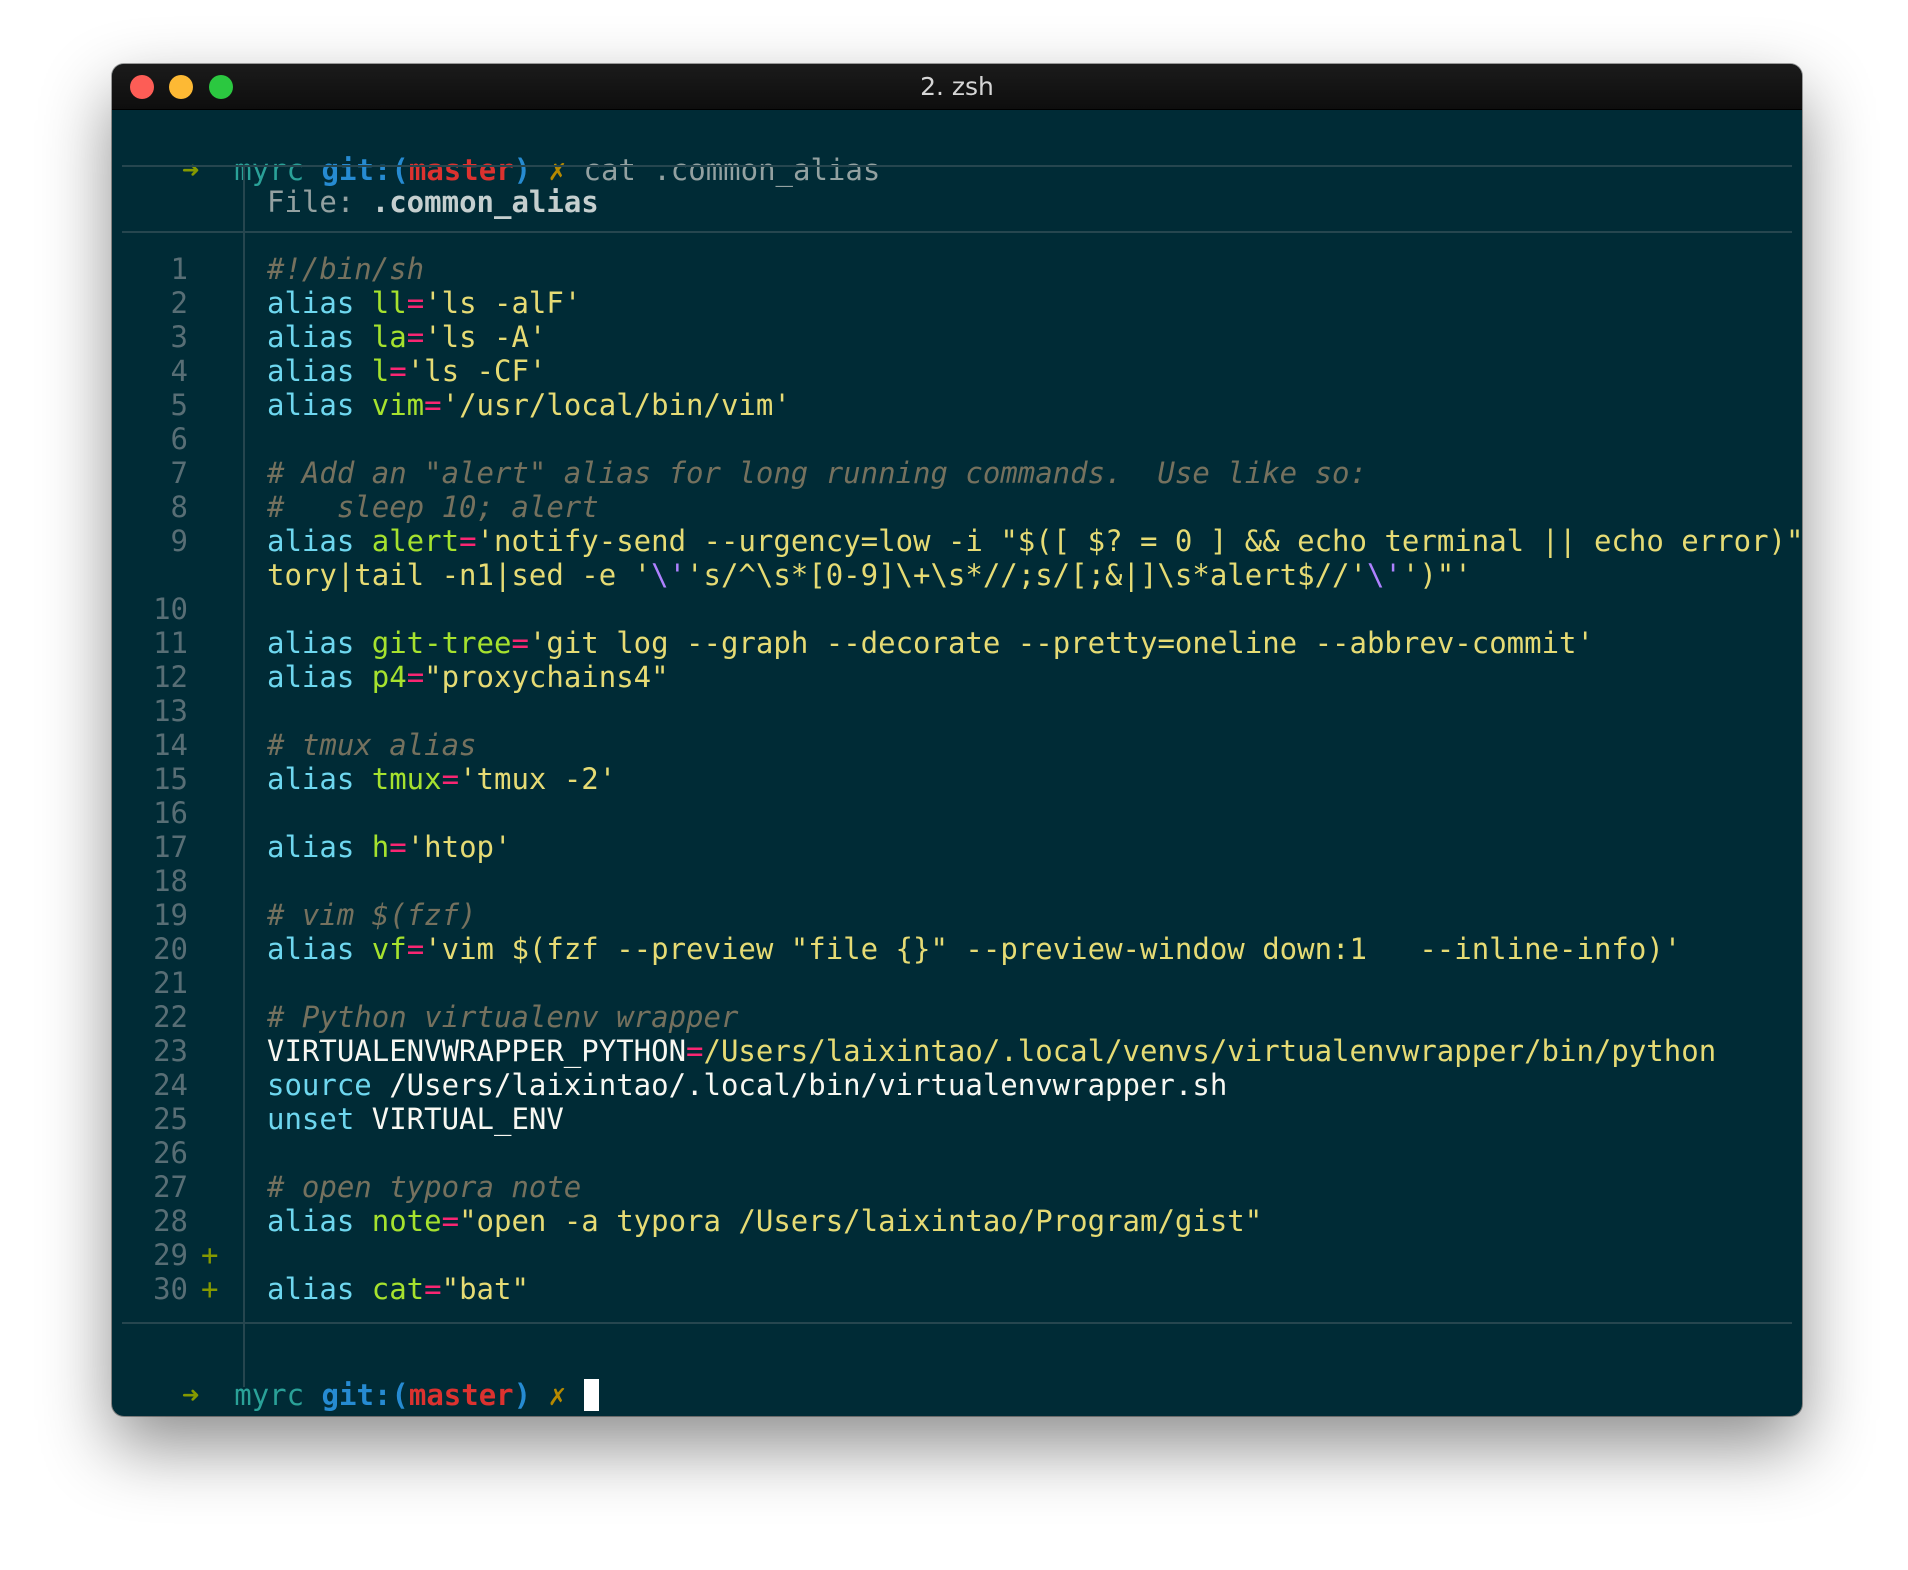 This screenshot has height=1570, width=1908. What do you see at coordinates (546, 677) in the screenshot?
I see `token-string: "proxychains4"` at bounding box center [546, 677].